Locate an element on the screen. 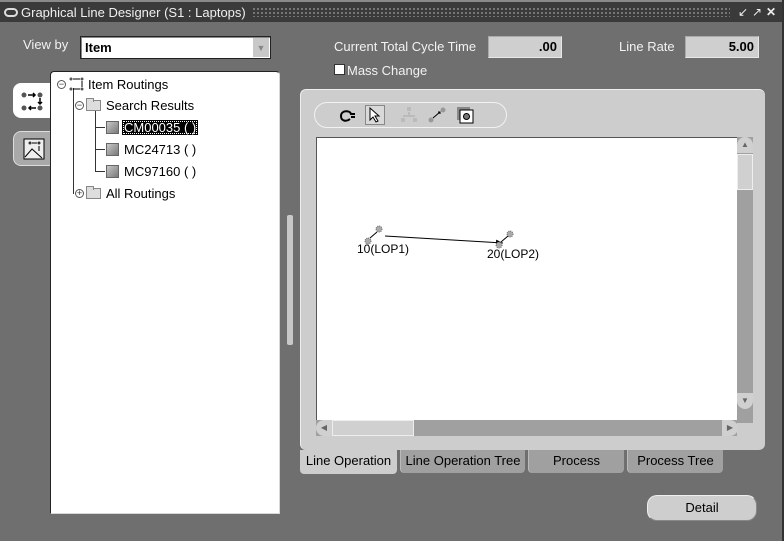 The height and width of the screenshot is (541, 784). scroll-left-icon: ◀ is located at coordinates (324, 428).